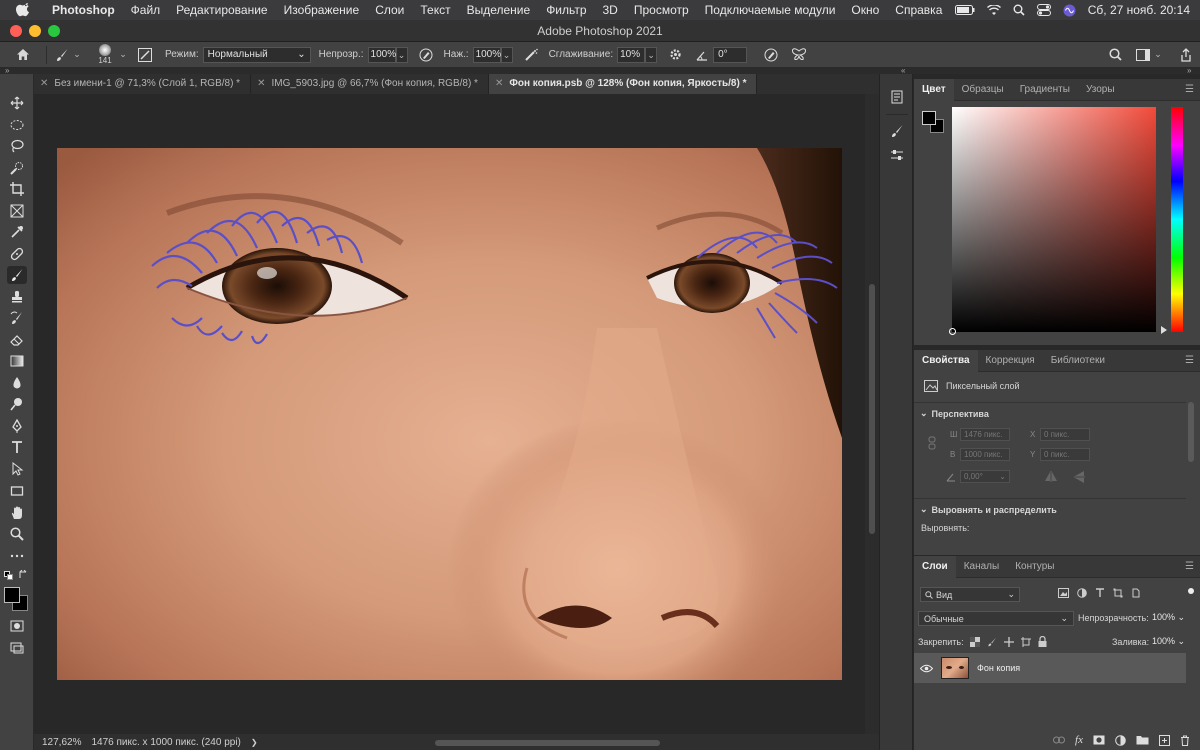  Describe the element at coordinates (631, 54) in the screenshot. I see `smoothing-input: 10%` at that location.